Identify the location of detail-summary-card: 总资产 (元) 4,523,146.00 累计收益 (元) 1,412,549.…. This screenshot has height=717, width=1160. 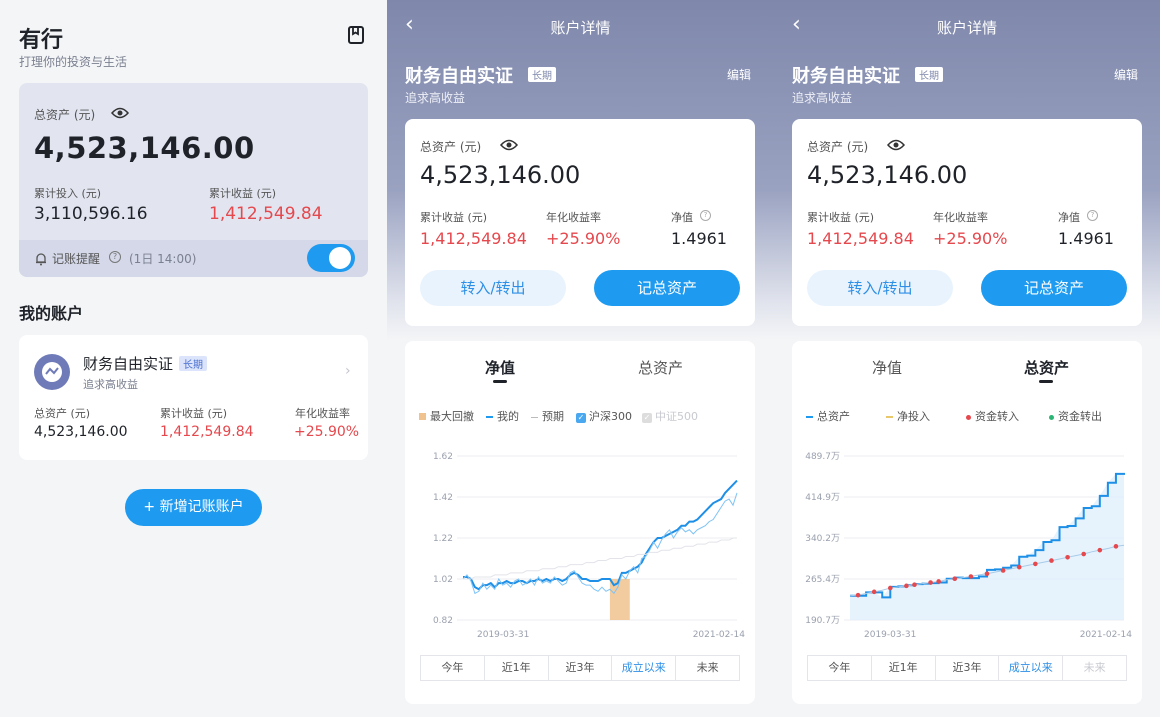
(967, 222).